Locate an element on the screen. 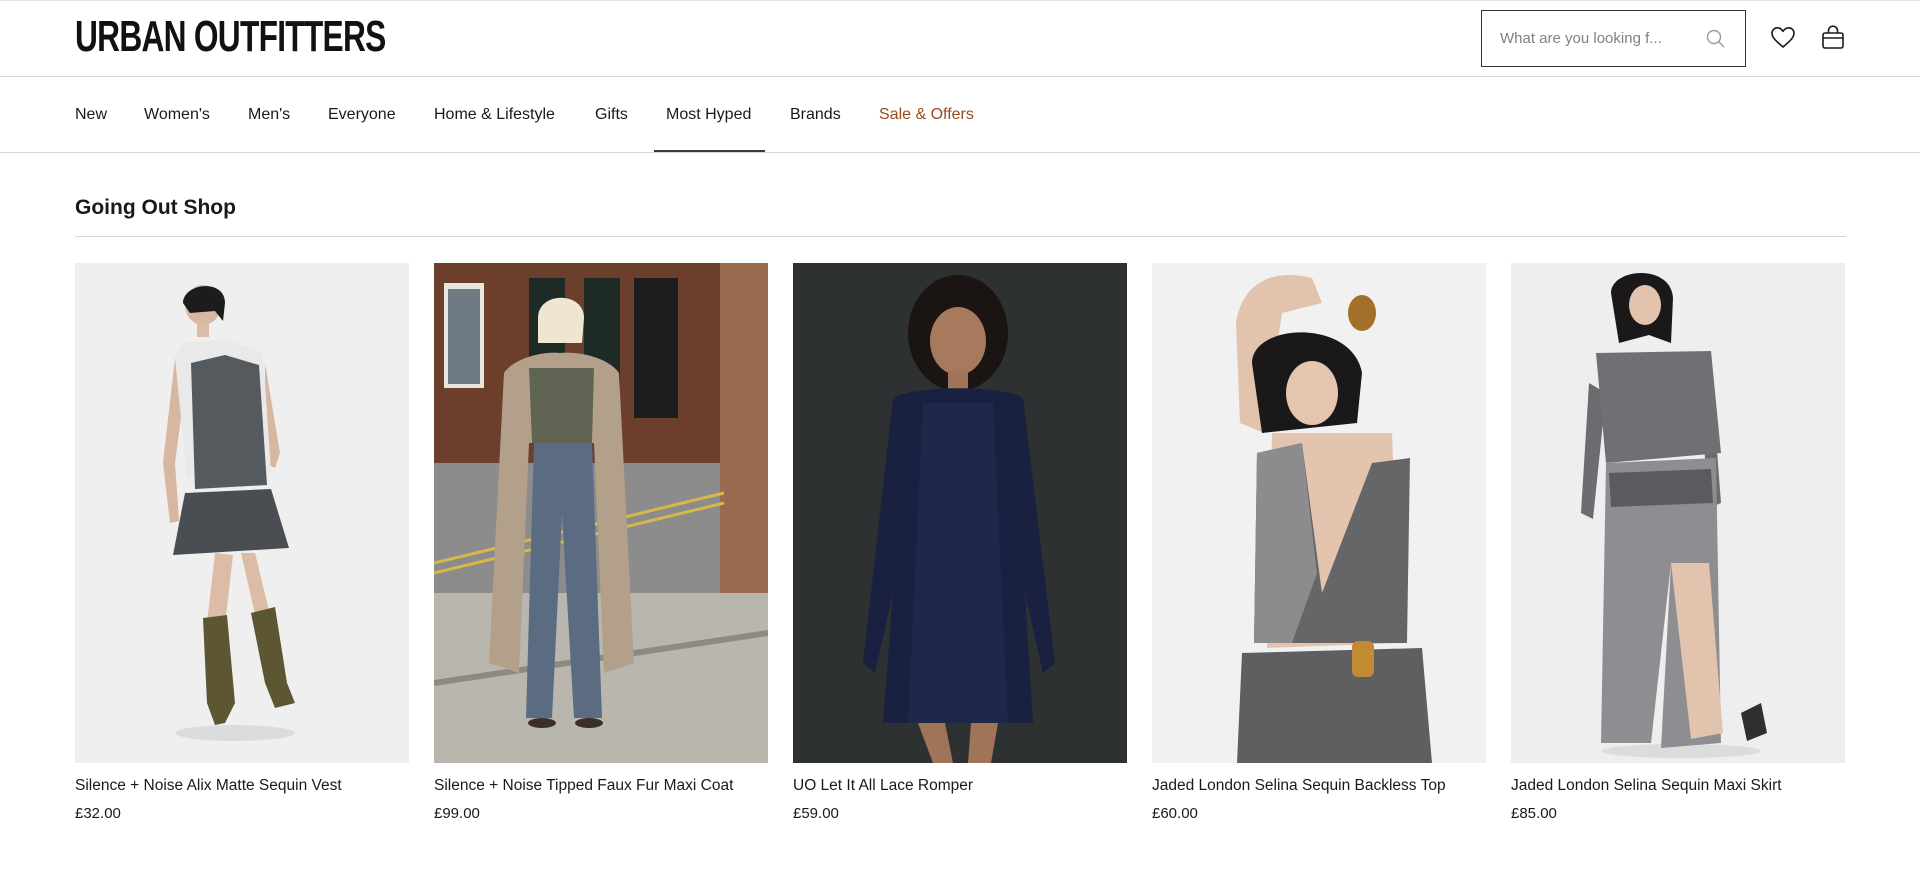  nav-item-mens: Men's is located at coordinates (269, 115).